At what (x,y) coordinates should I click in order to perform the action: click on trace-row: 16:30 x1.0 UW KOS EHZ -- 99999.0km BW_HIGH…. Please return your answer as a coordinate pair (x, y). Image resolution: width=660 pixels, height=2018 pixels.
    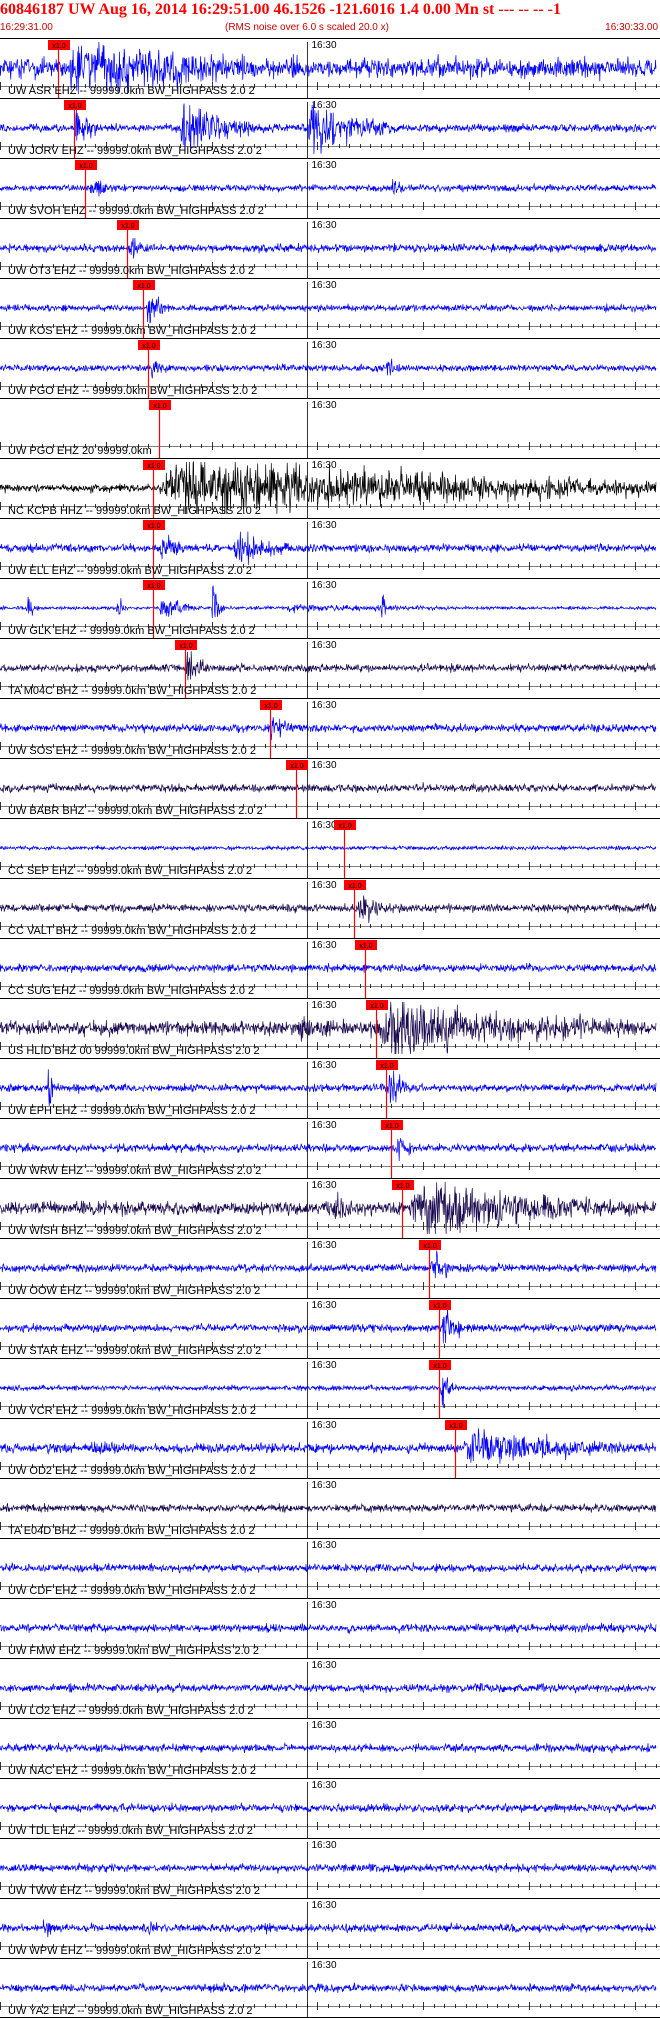
    Looking at the image, I should click on (330, 308).